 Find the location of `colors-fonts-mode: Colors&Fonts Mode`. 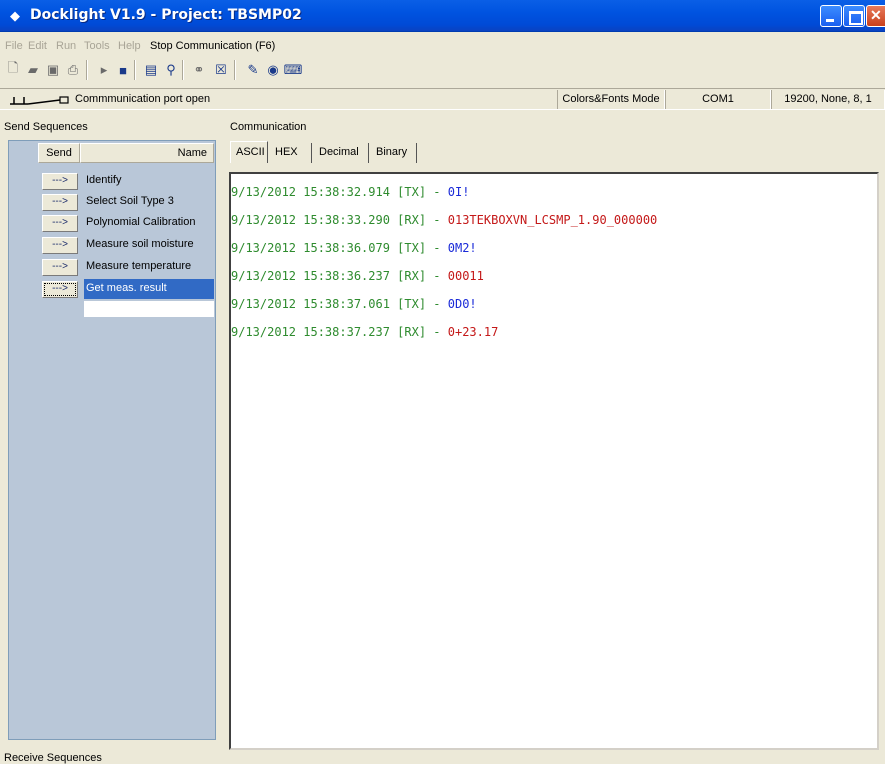

colors-fonts-mode: Colors&Fonts Mode is located at coordinates (611, 99).